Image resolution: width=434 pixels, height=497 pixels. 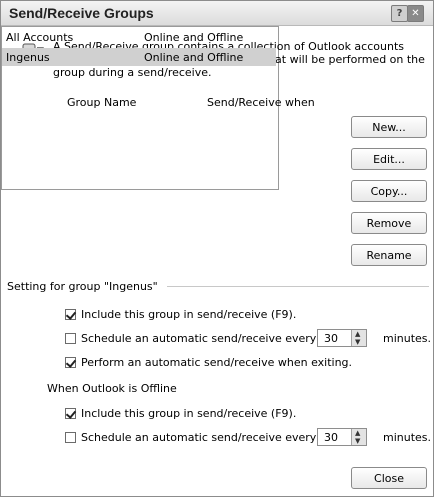 What do you see at coordinates (70, 338) in the screenshot?
I see `schedule-checkbox` at bounding box center [70, 338].